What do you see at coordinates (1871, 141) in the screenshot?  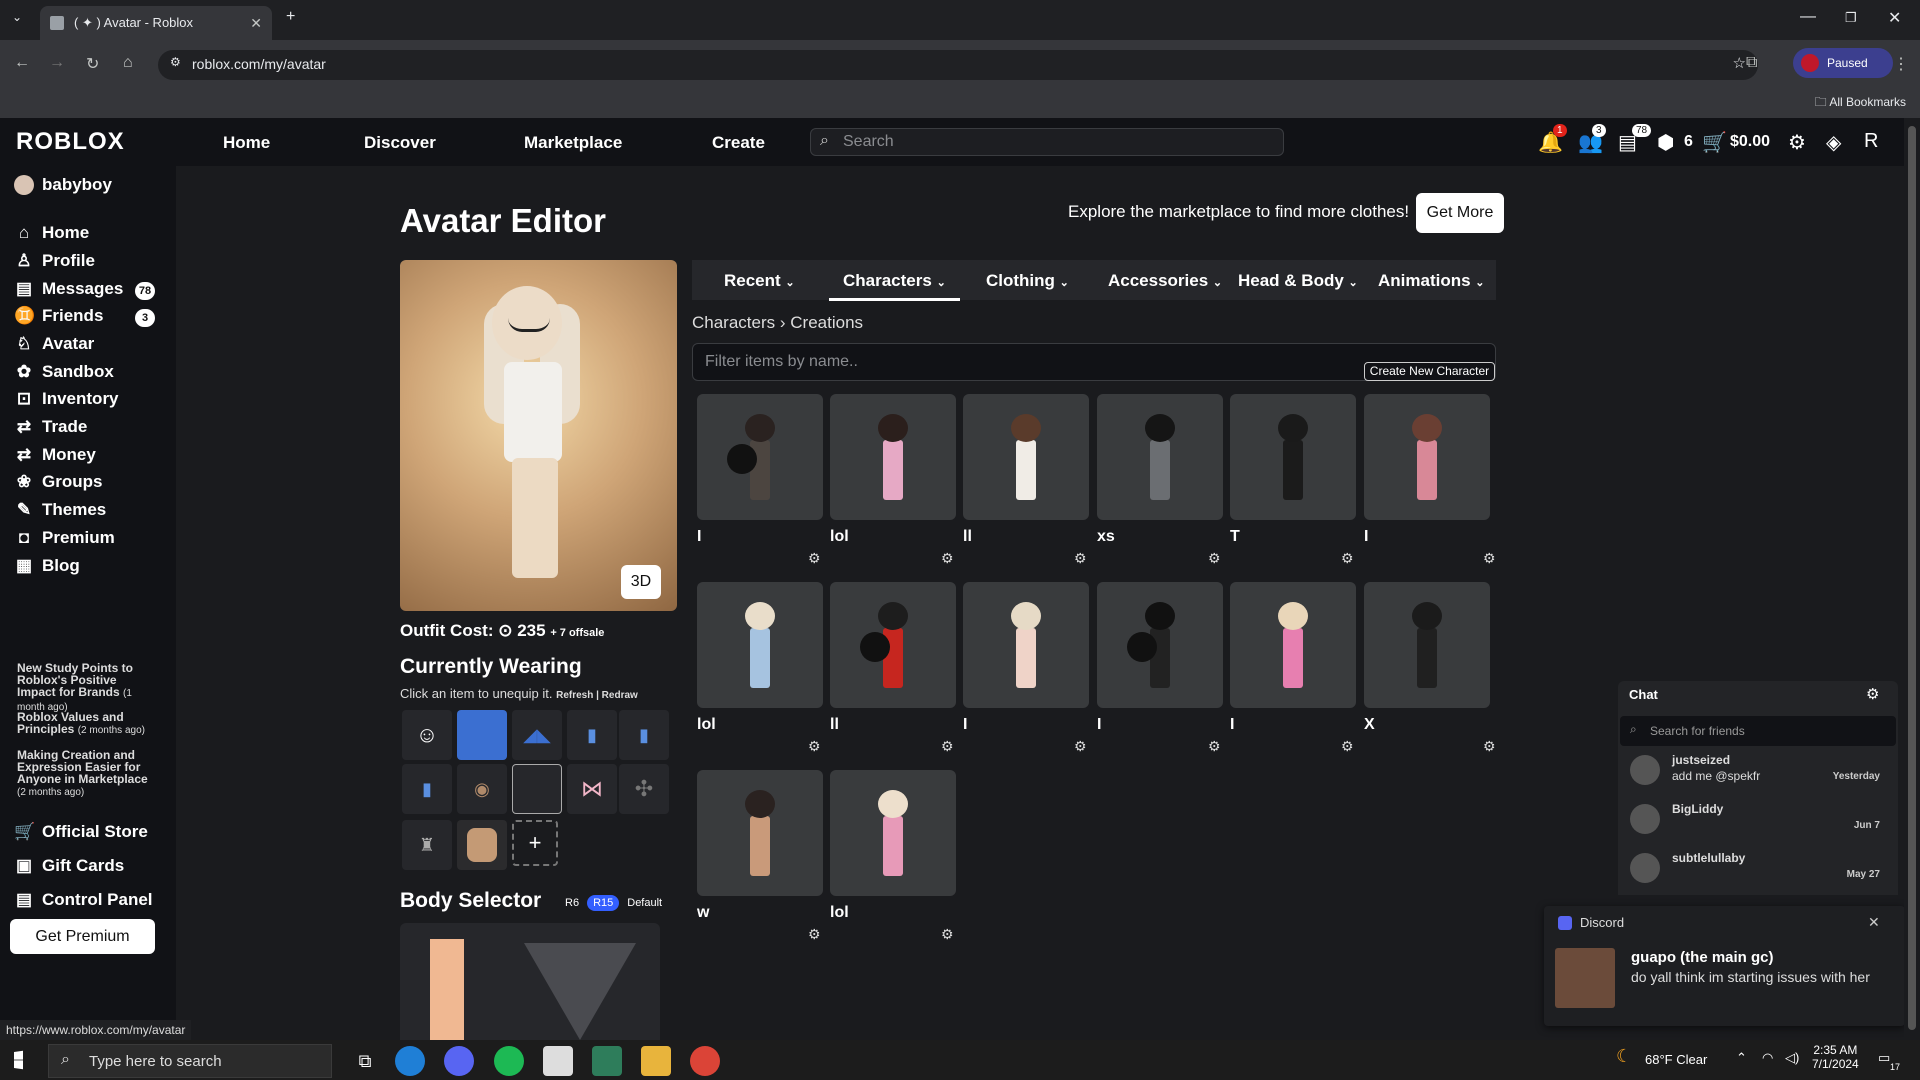 I see `extension-ropro-icon: R` at bounding box center [1871, 141].